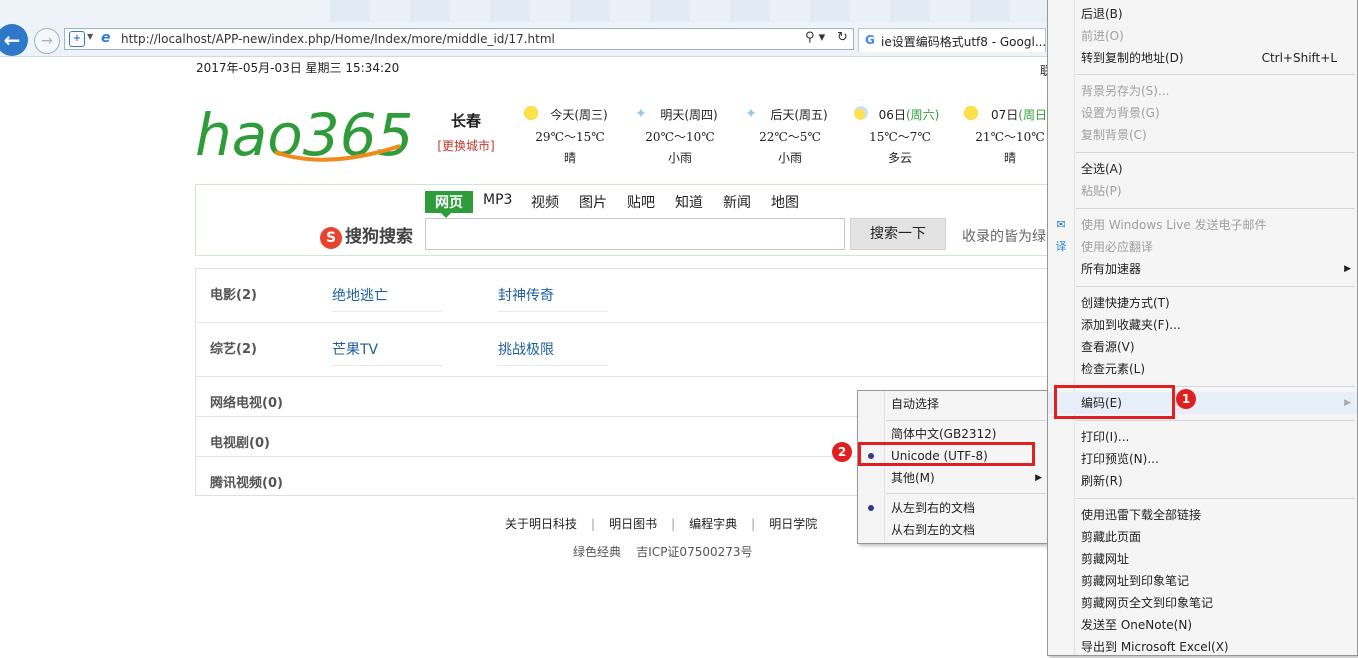 This screenshot has width=1358, height=658. I want to click on footer-links: 关于明日科技 | 明日图书 | 编程字典 | 明日学院, so click(661, 524).